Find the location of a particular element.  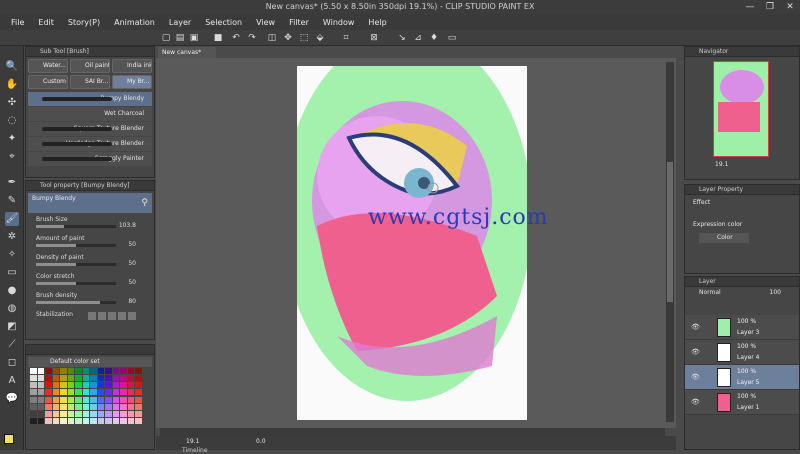

hand-icon: ✋ is located at coordinates (12, 85).